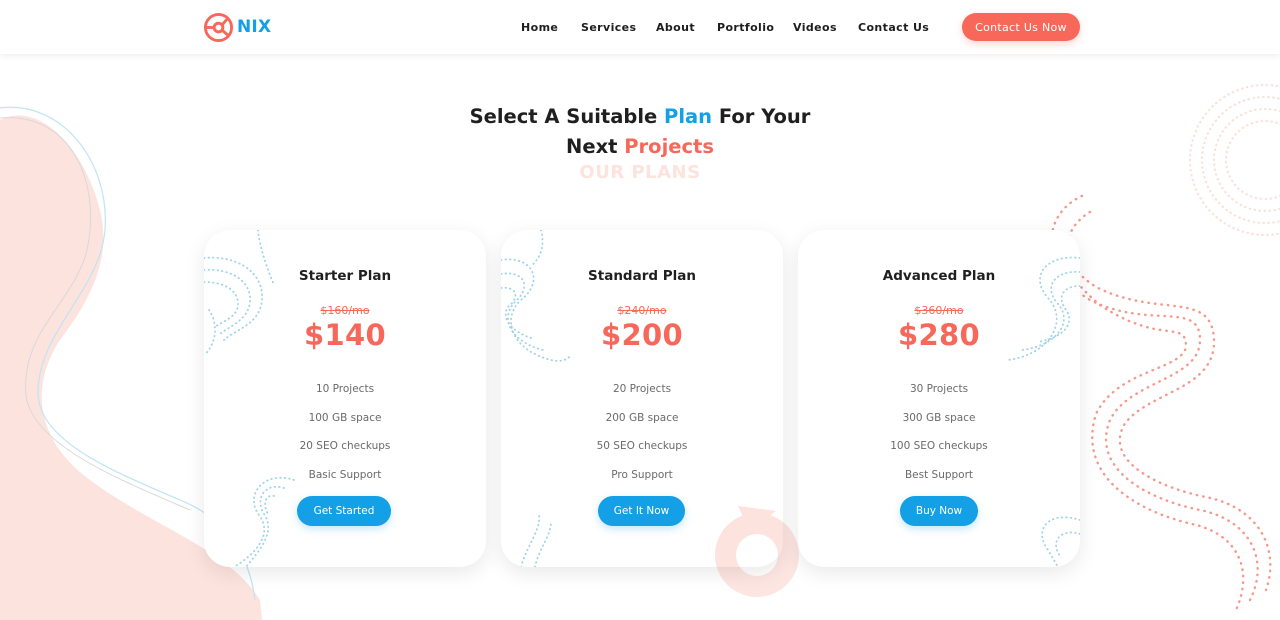 Image resolution: width=1280 pixels, height=620 pixels. What do you see at coordinates (939, 446) in the screenshot?
I see `plan-feature-seo: 100 SEO checkups` at bounding box center [939, 446].